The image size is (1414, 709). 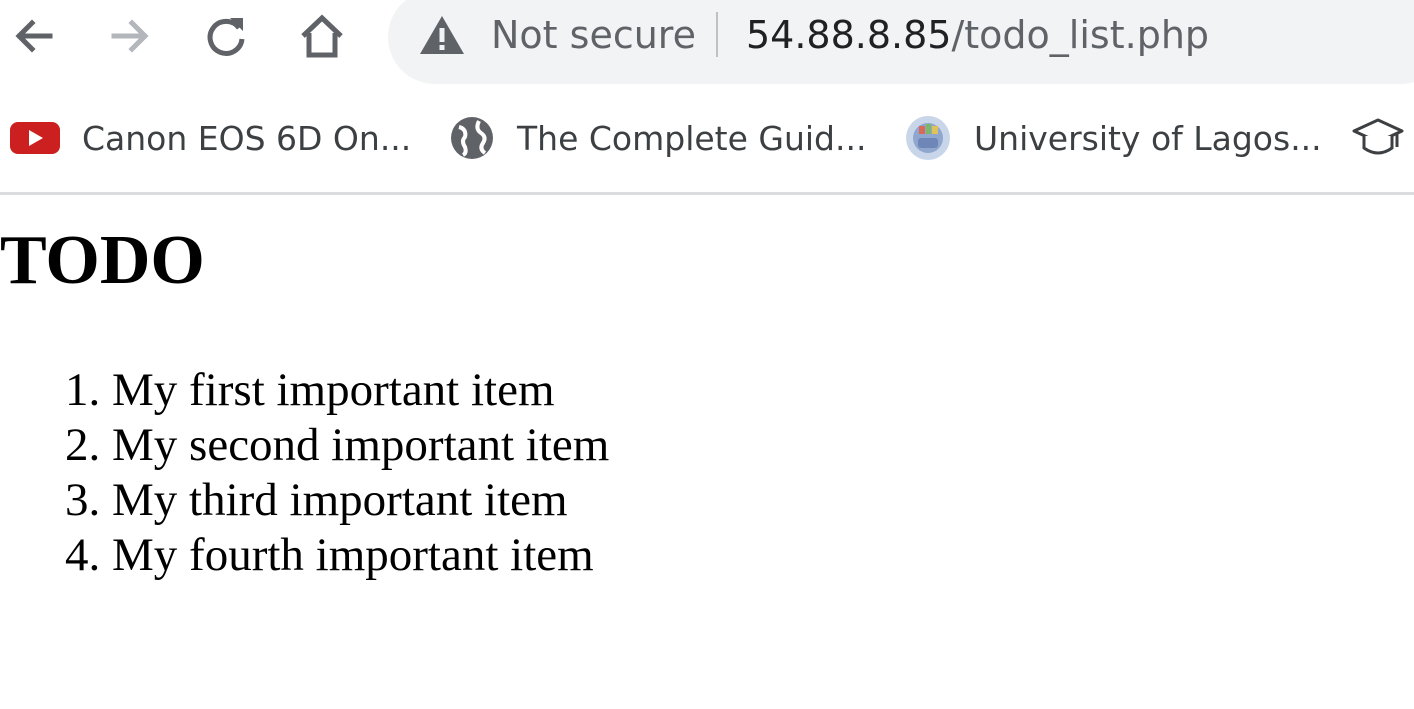 What do you see at coordinates (472, 138) in the screenshot?
I see `globe-icon` at bounding box center [472, 138].